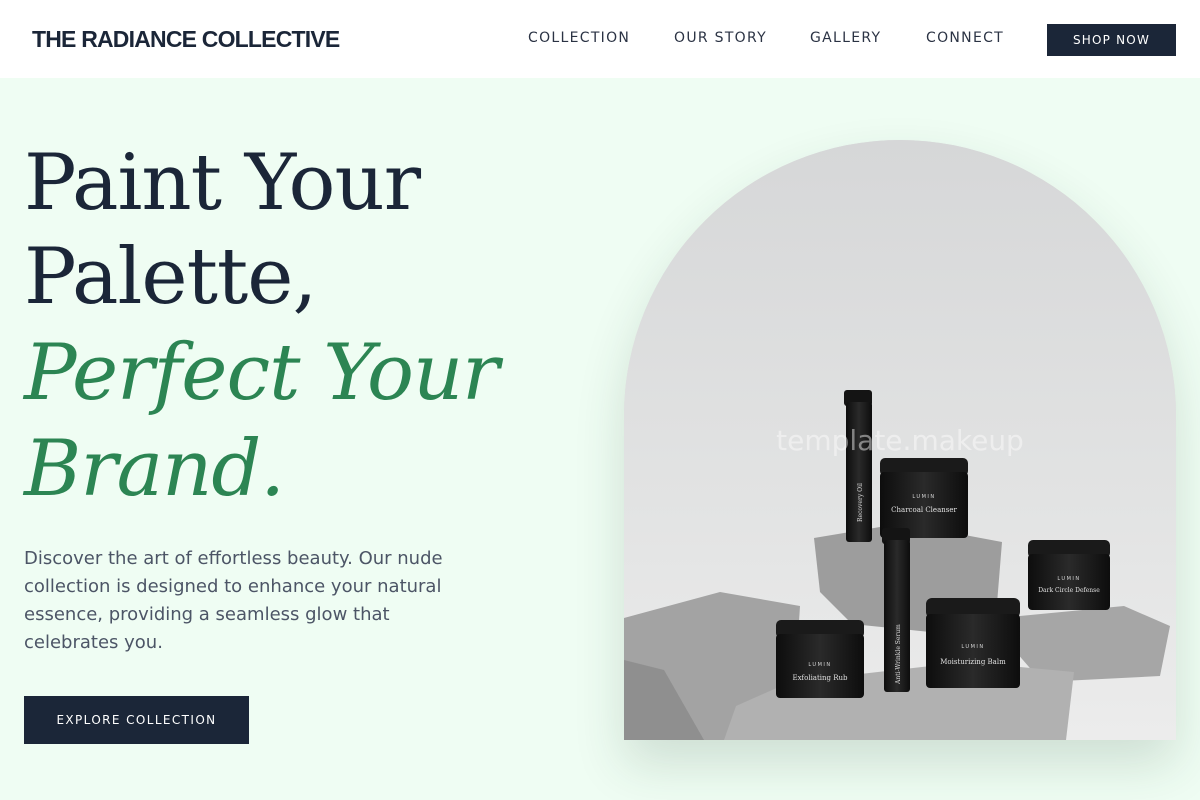 This screenshot has height=800, width=1200. Describe the element at coordinates (820, 659) in the screenshot. I see `exfoliating-rub-jar: LUMIN Exfoliating Rub` at that location.